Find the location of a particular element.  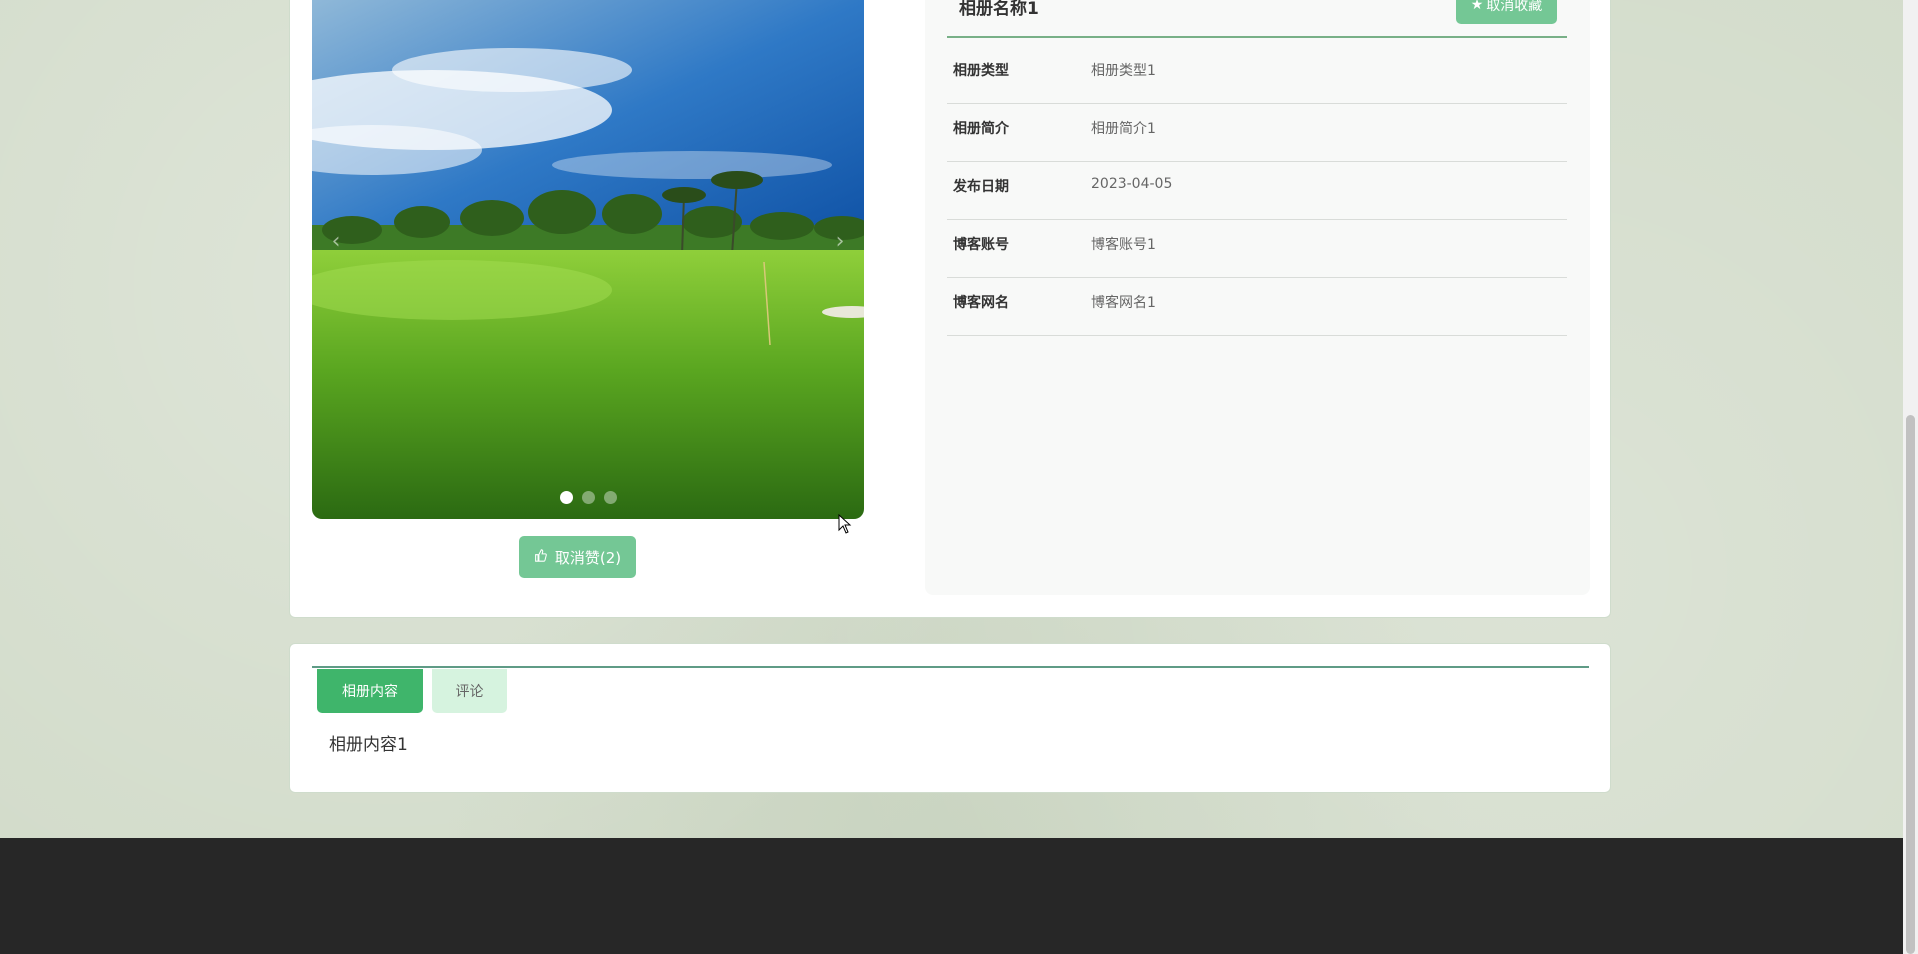

info-value: 相册简介1 is located at coordinates (1123, 129).